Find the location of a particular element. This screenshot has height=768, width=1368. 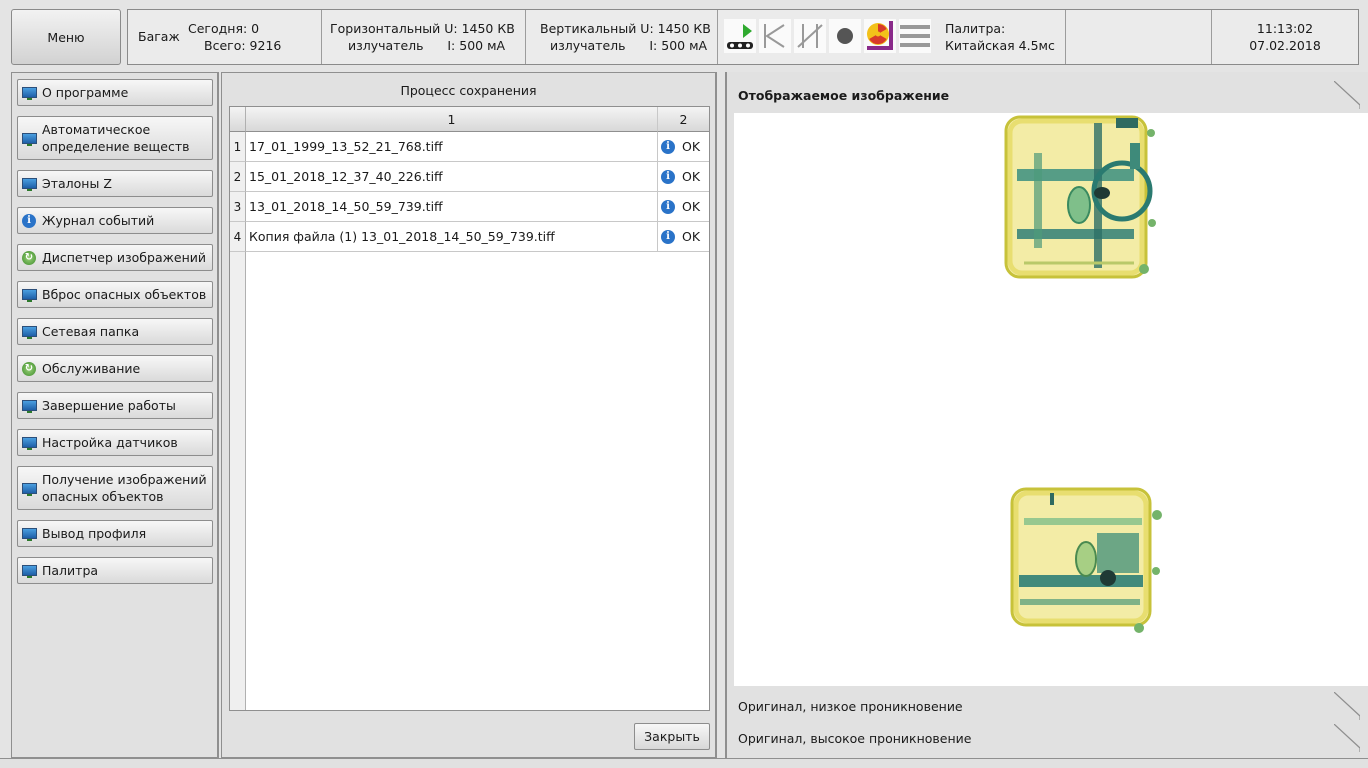

horizontal-emitter-voltage: Горизонтальный U: 1450 КВ is located at coordinates (422, 28).